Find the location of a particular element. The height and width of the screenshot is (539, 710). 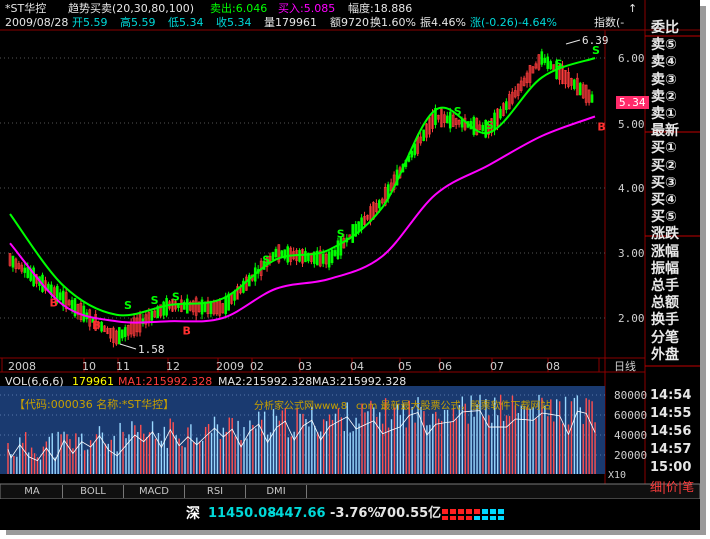

vol-tick-label: 40000 is located at coordinates (631, 435).